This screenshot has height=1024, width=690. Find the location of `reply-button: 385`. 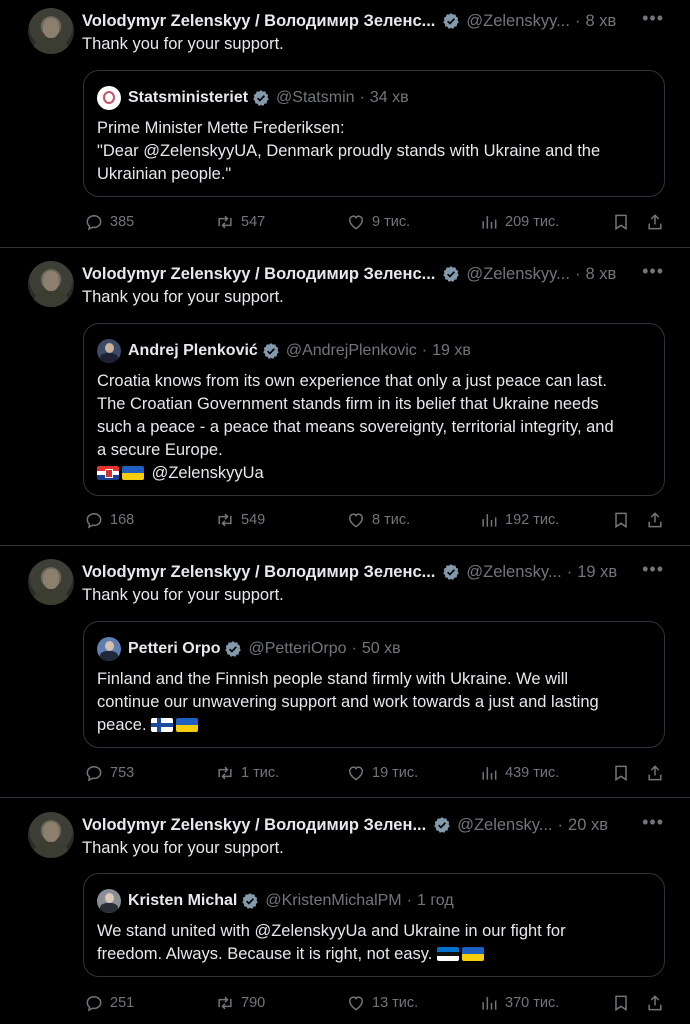

reply-button: 385 is located at coordinates (109, 222).